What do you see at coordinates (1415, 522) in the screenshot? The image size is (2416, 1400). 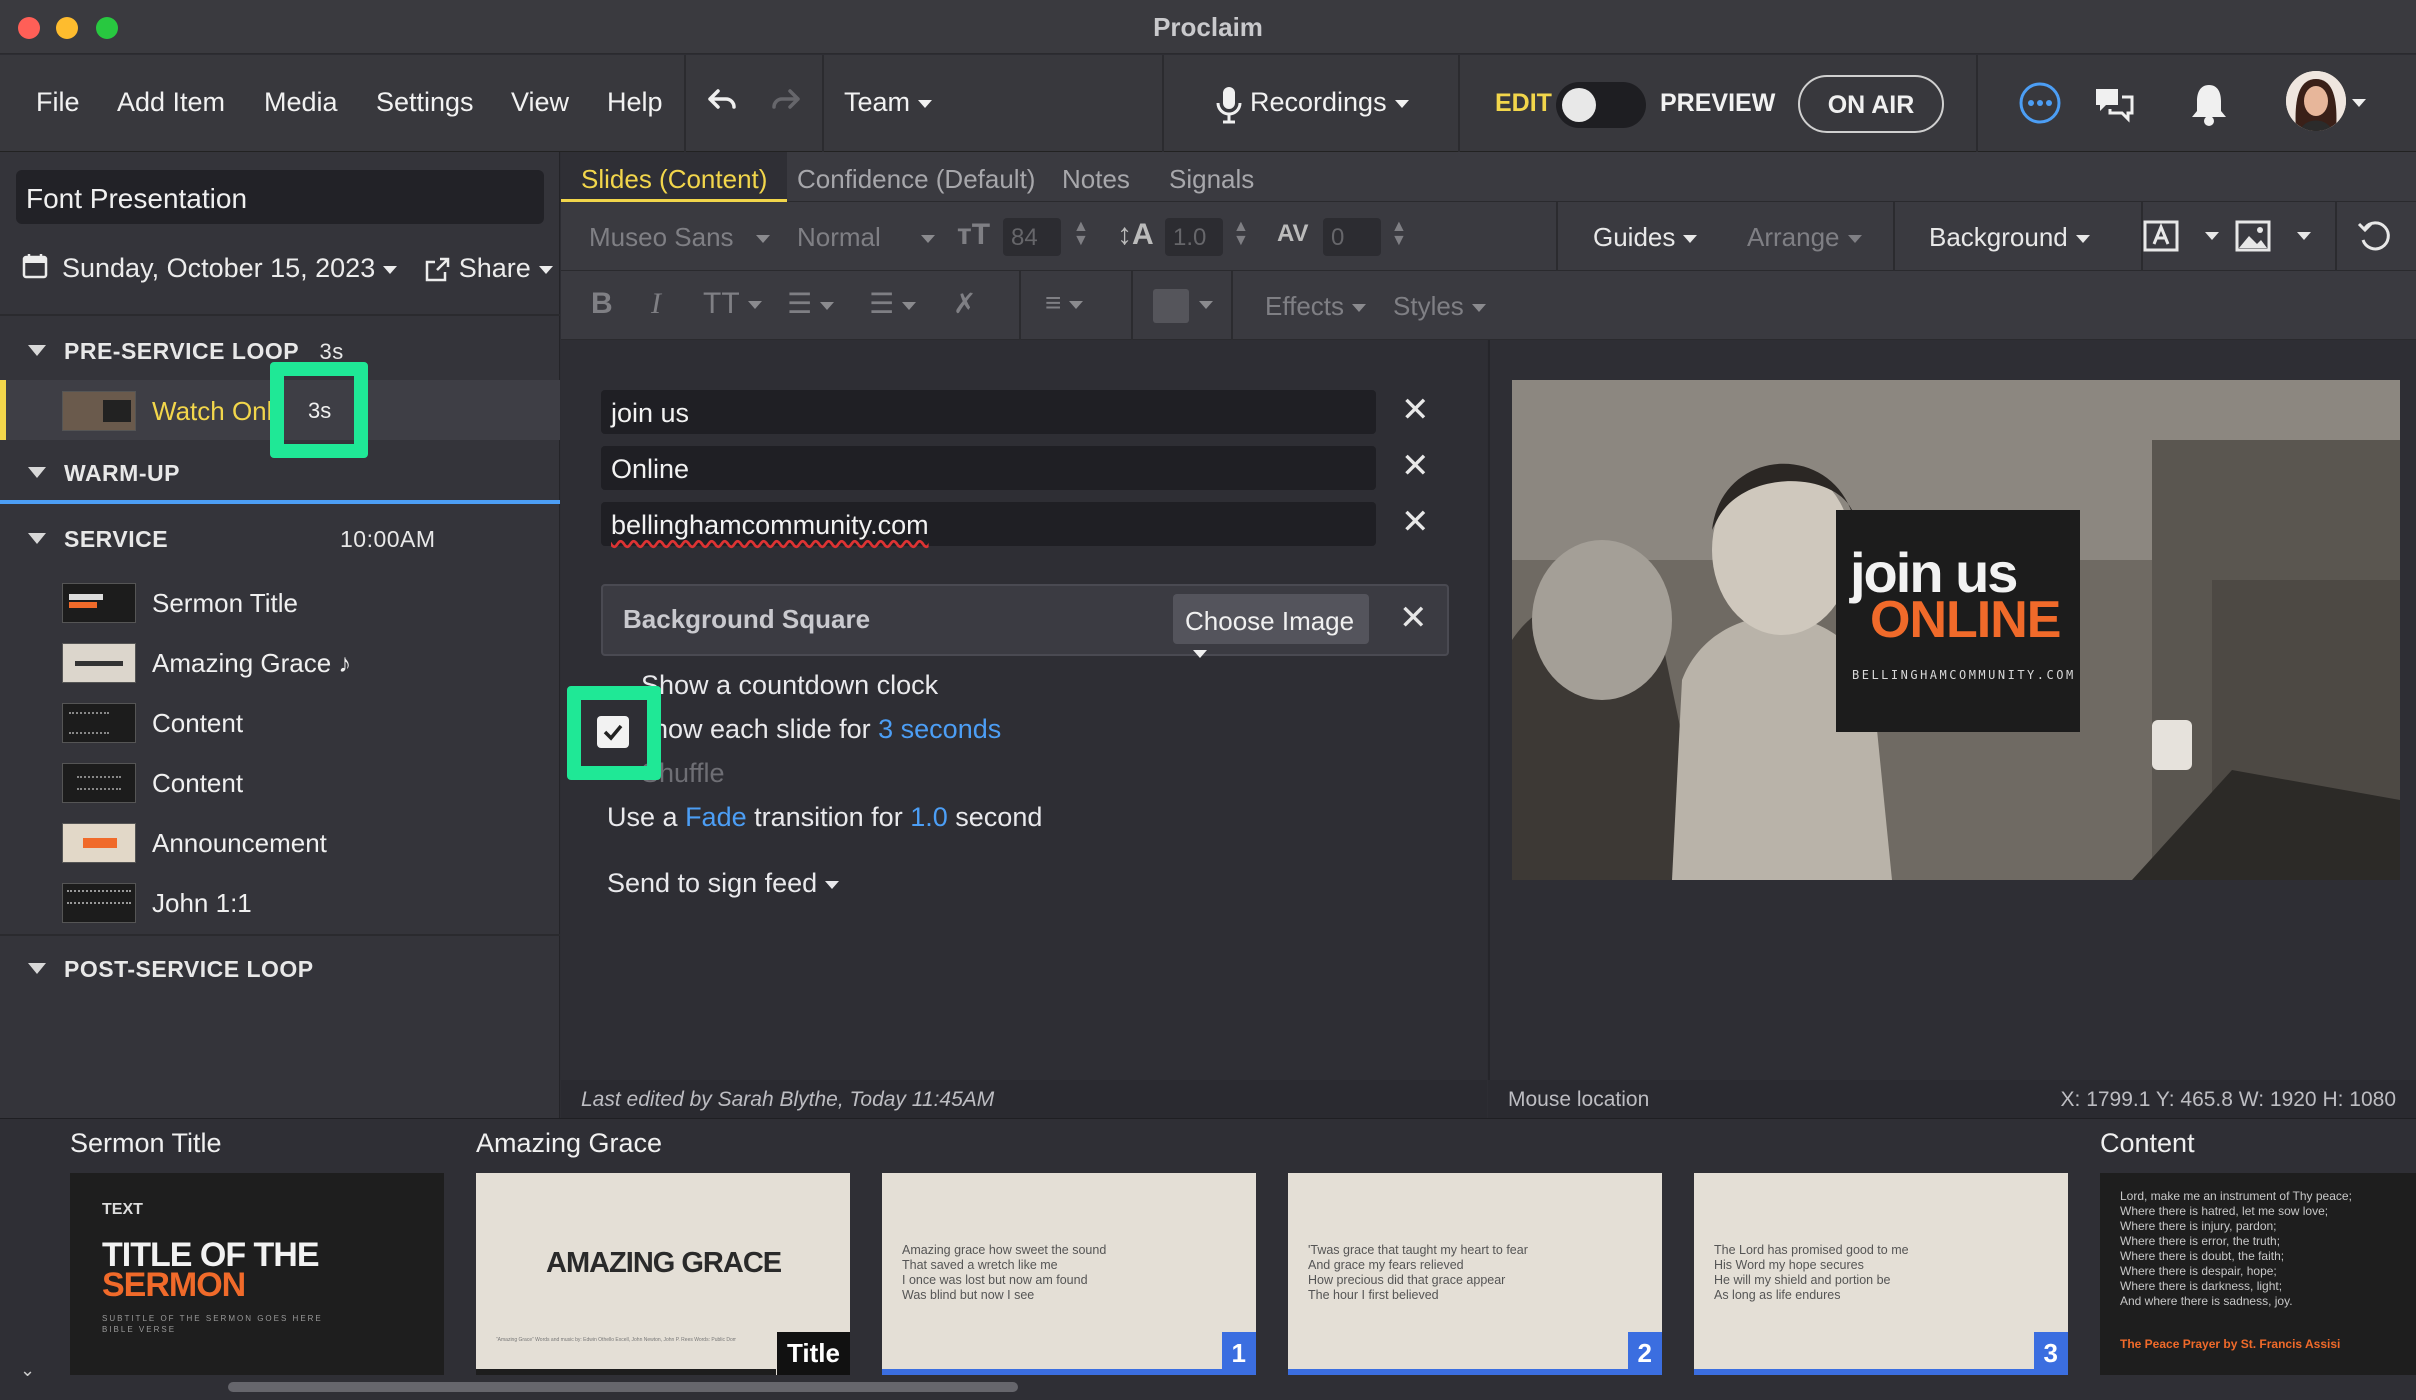 I see `remove-line-3-close-icon: ✕` at bounding box center [1415, 522].